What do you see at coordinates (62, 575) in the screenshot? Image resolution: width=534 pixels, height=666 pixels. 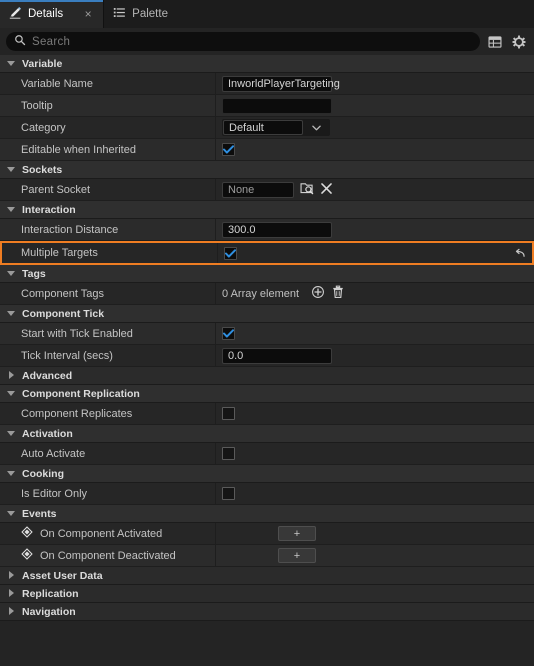 I see `category-label: Asset User Data` at bounding box center [62, 575].